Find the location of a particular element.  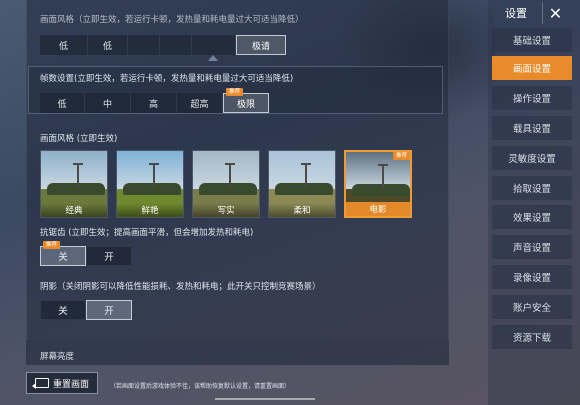

style-option: 柔和 is located at coordinates (302, 184).